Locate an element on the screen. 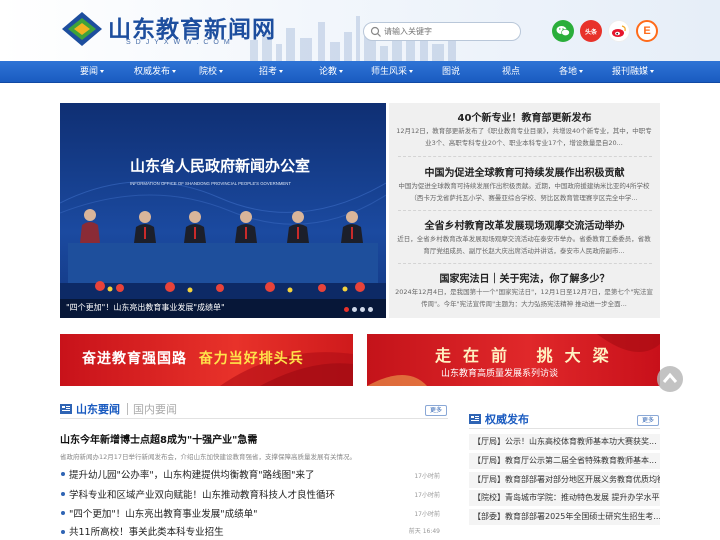 This screenshot has width=720, height=540. tab-national-news: 国内要闻 is located at coordinates (155, 409).